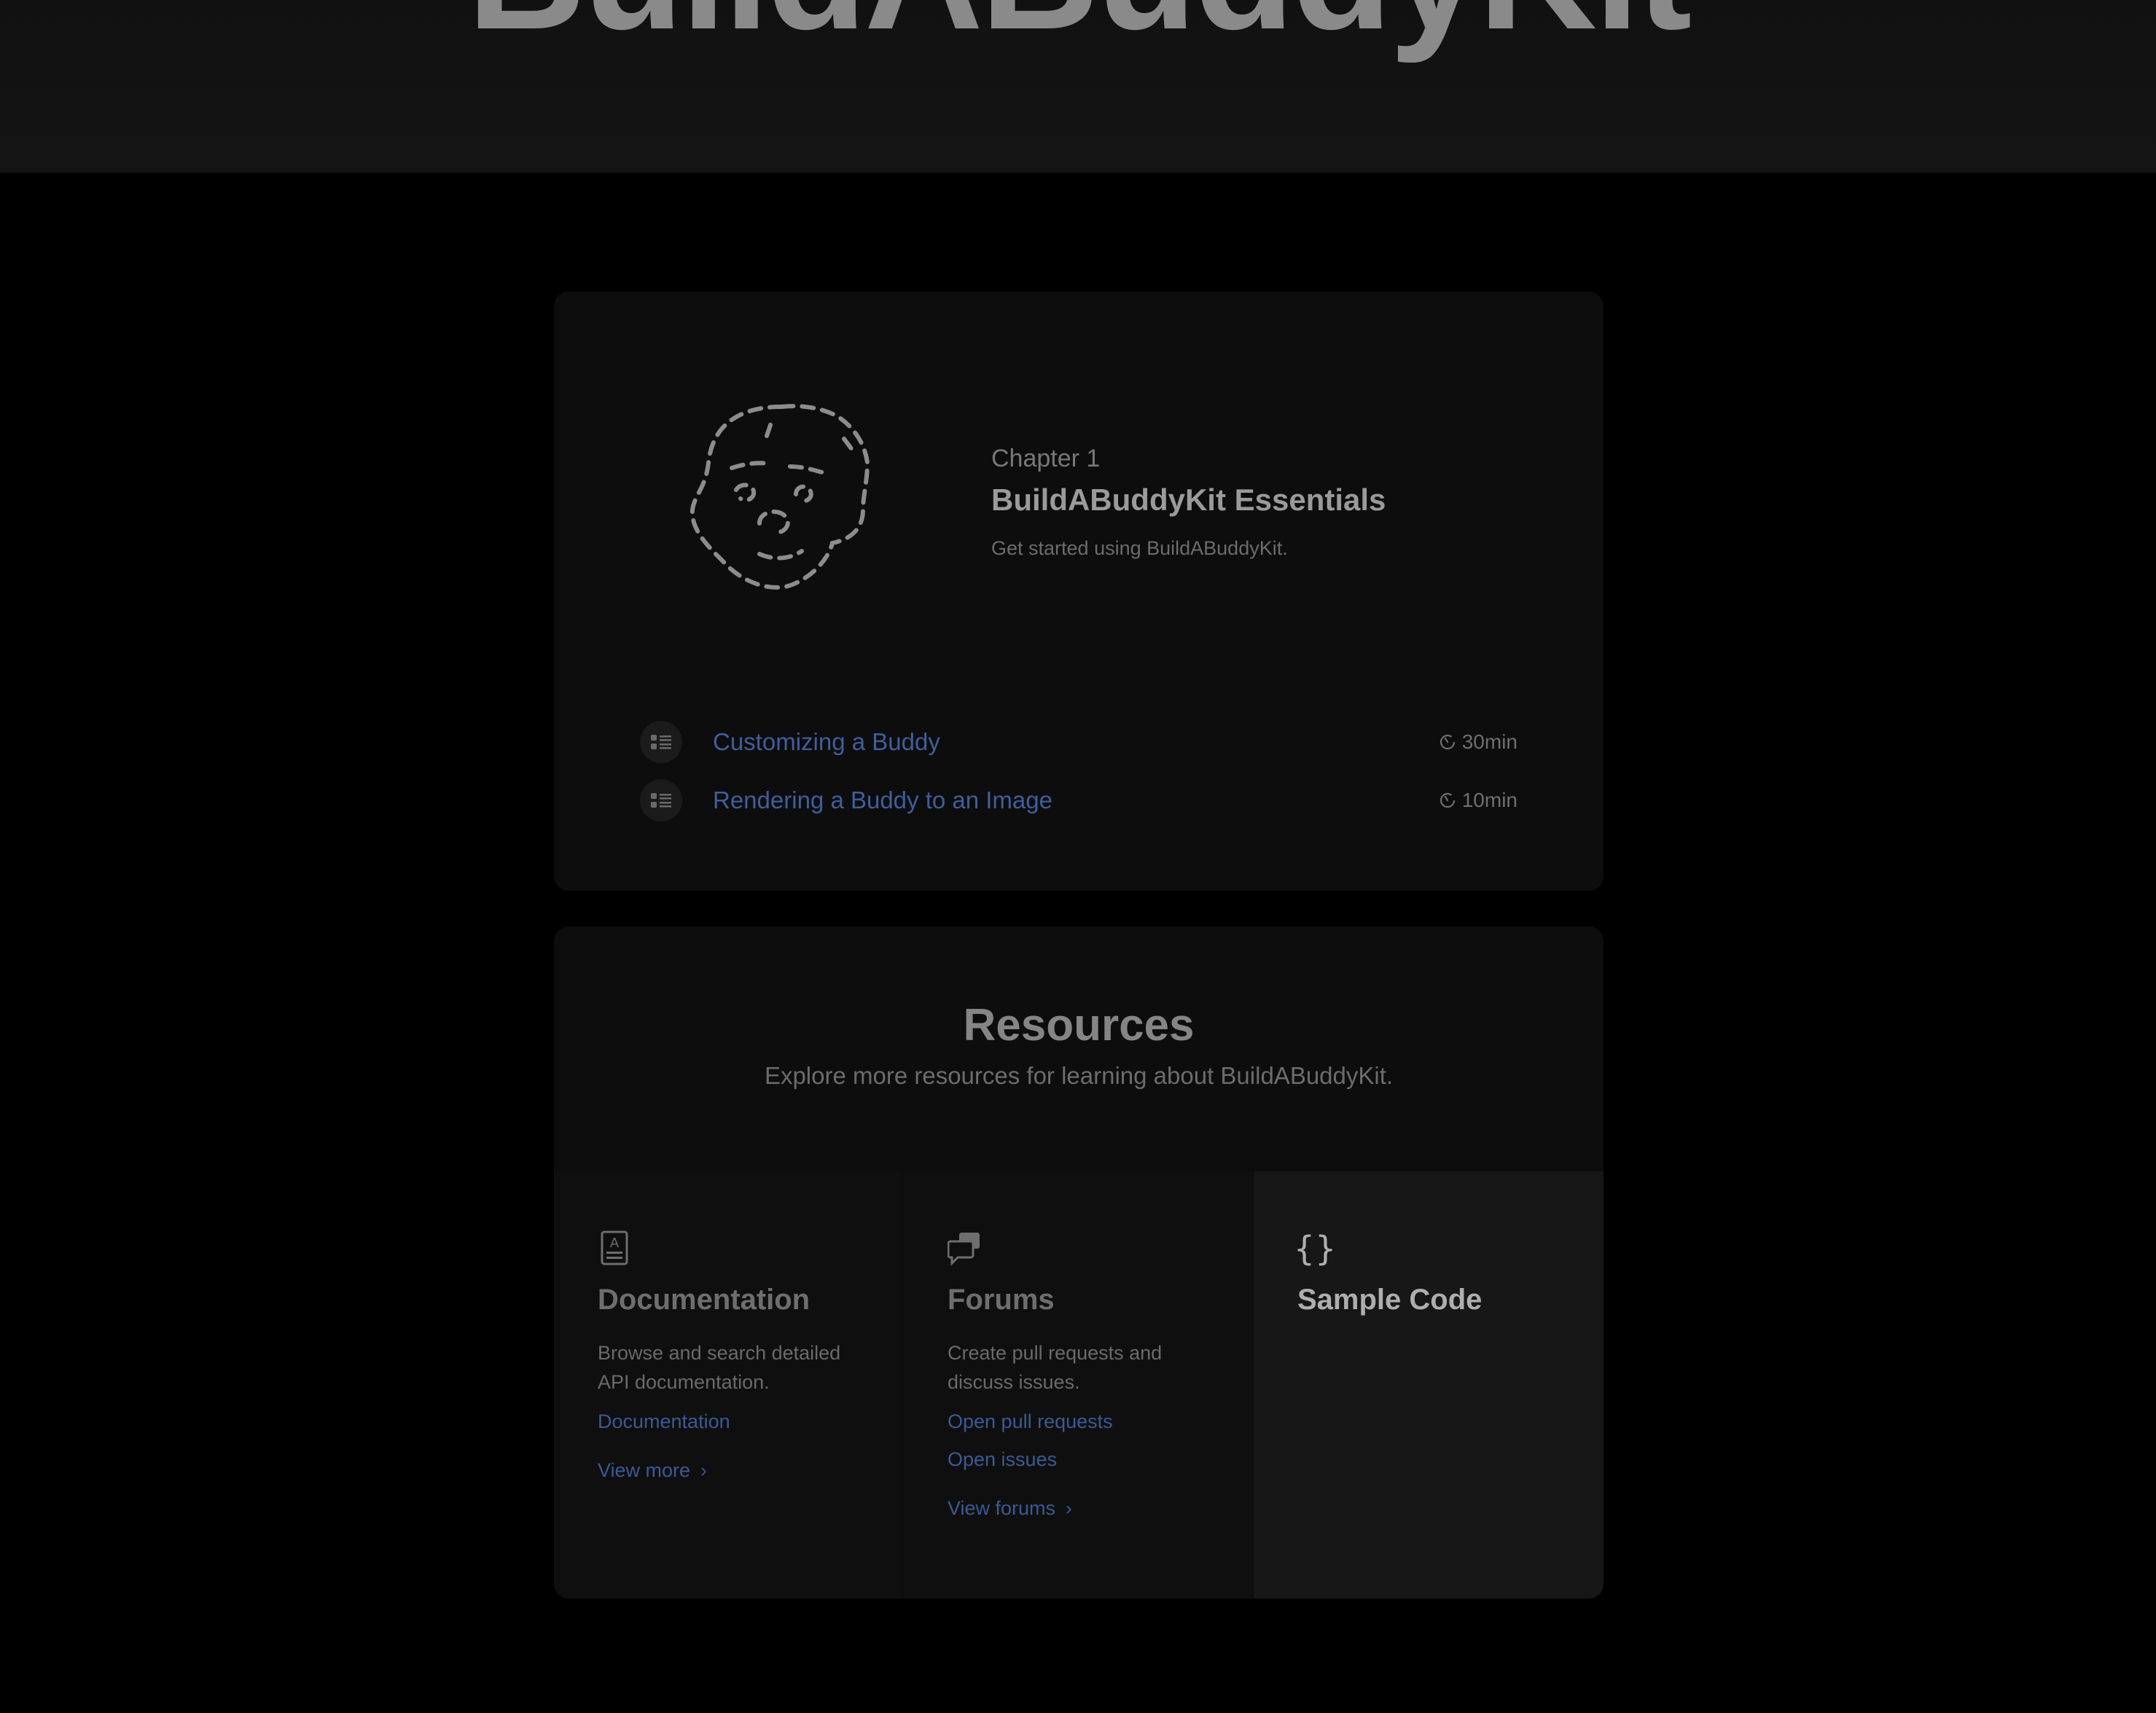  I want to click on documentation-icon: A, so click(614, 1247).